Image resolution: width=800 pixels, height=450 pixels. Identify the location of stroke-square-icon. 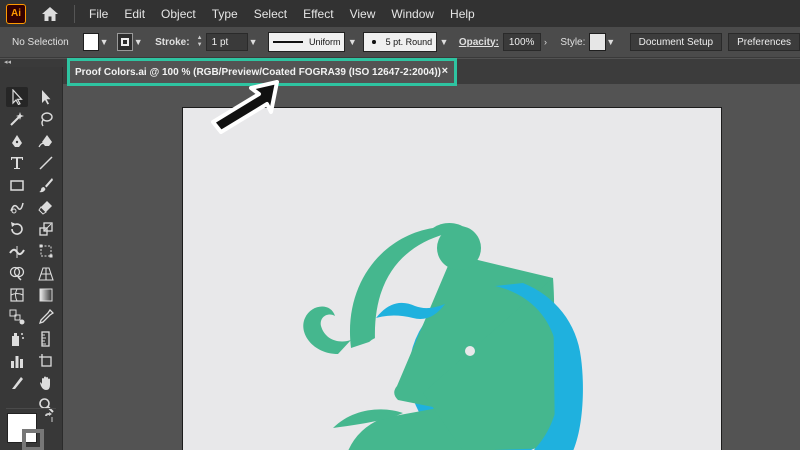
(125, 42).